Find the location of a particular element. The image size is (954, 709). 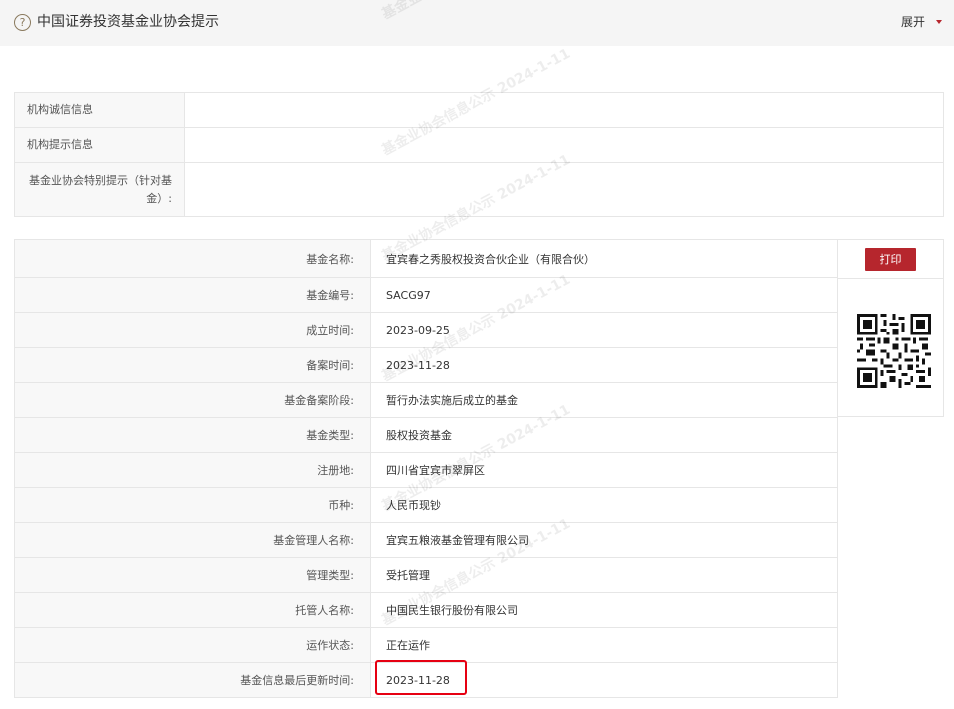

established-date-label: 成立时间: is located at coordinates (192, 330).